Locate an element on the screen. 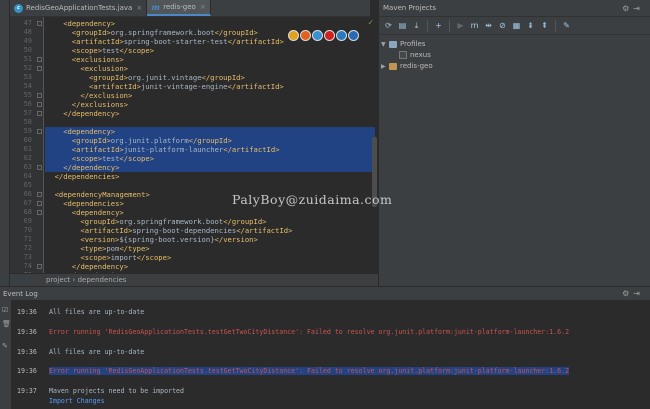  tab-label: redis-geo is located at coordinates (179, 7).